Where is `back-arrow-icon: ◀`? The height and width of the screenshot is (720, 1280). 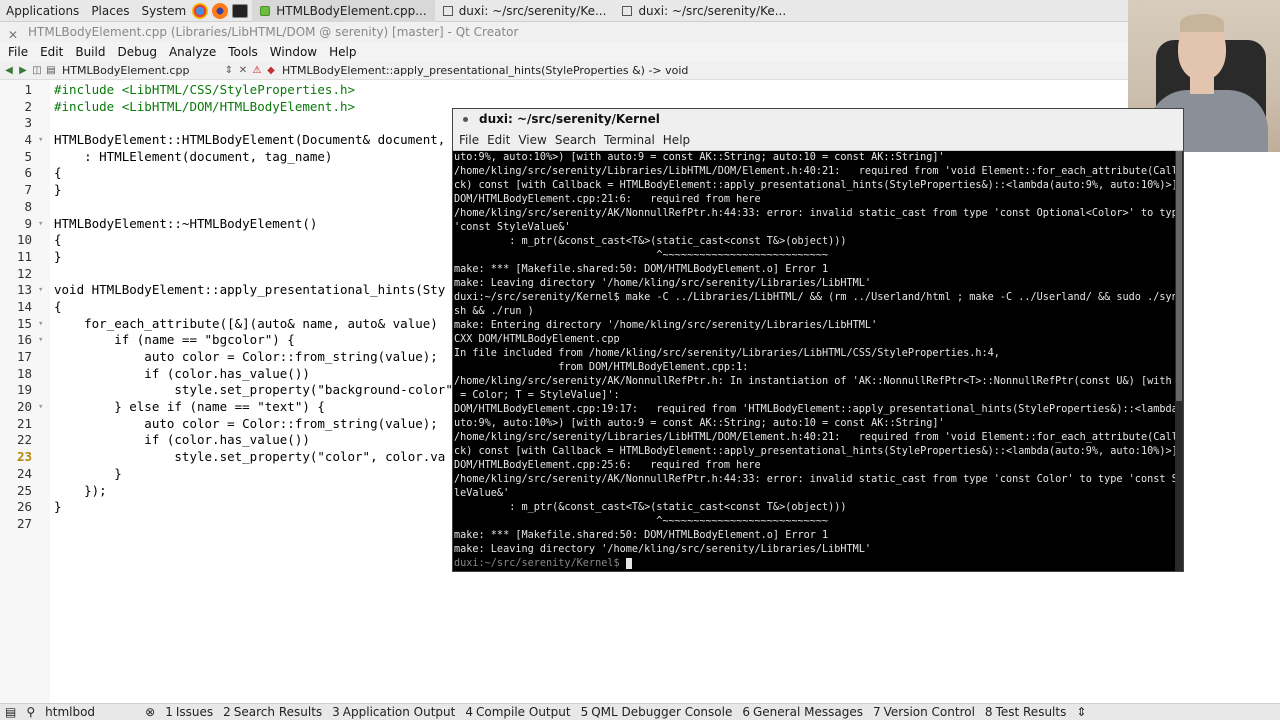 back-arrow-icon: ◀ is located at coordinates (9, 70).